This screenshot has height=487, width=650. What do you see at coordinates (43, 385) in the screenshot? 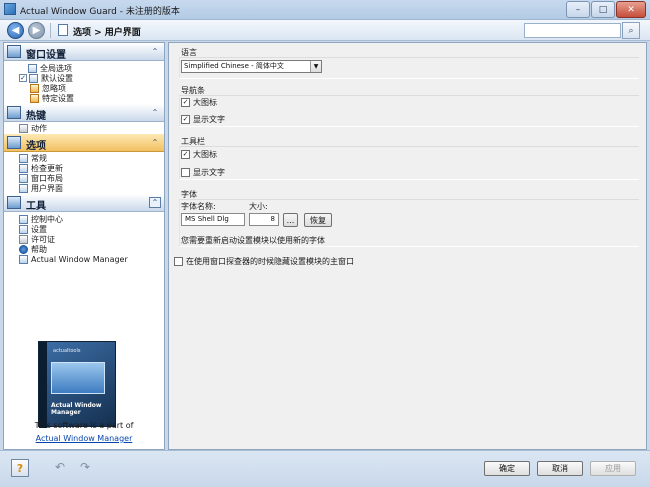
I see `product-box-spine` at bounding box center [43, 385].